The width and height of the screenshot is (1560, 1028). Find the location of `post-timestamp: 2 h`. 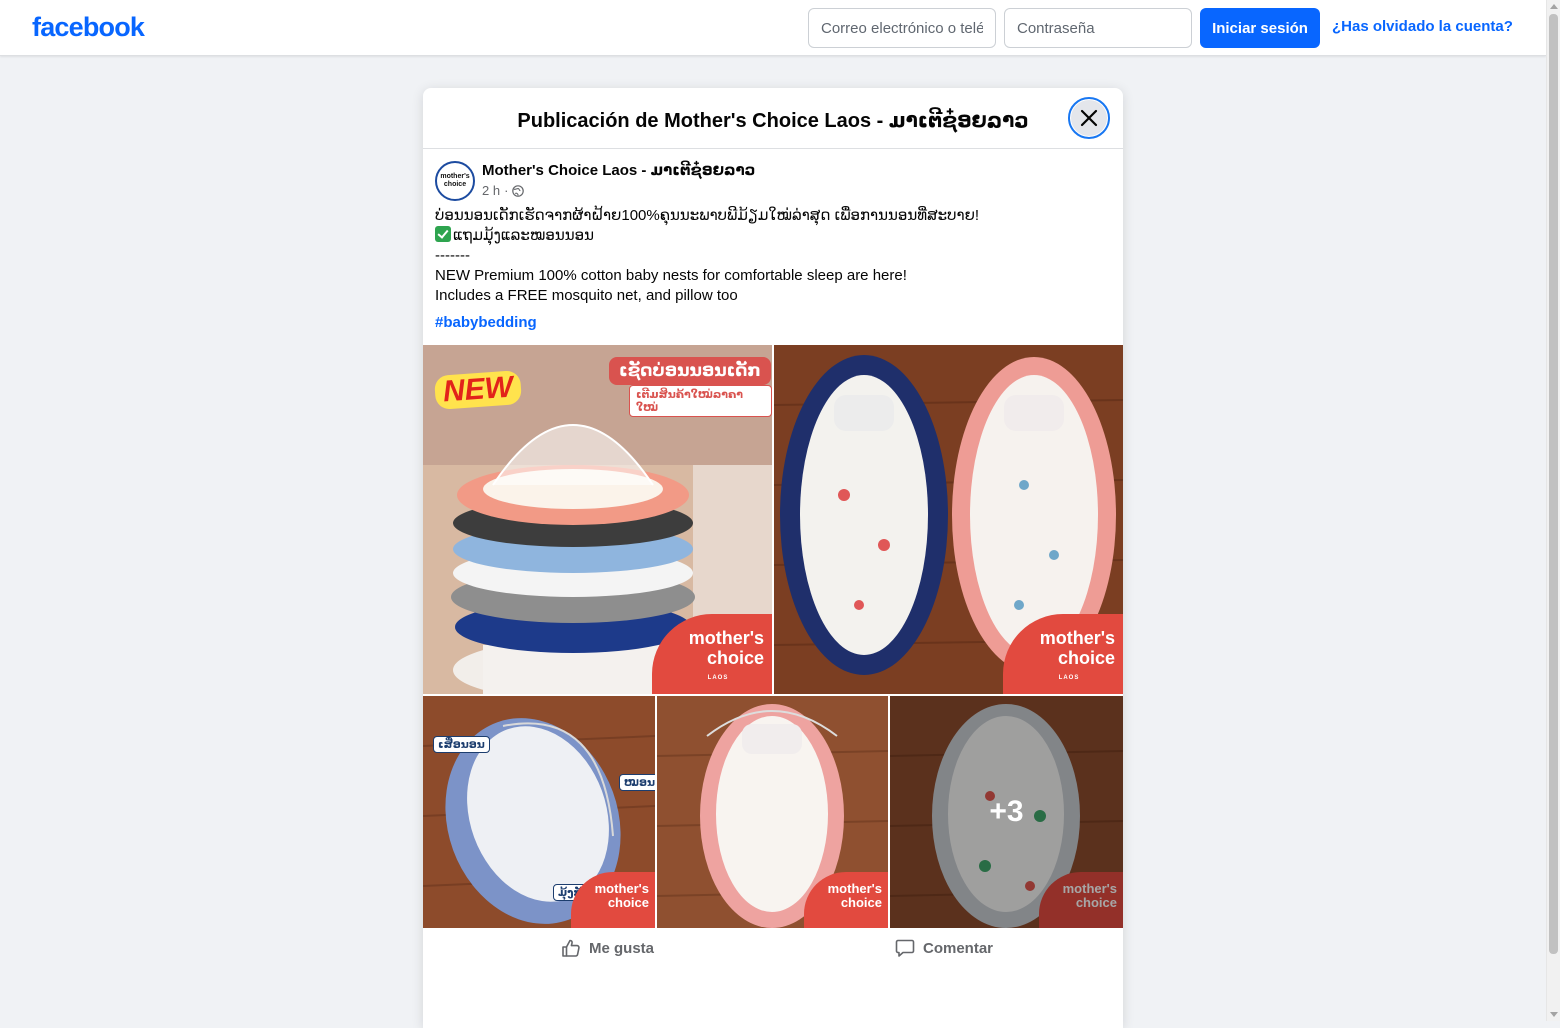

post-timestamp: 2 h is located at coordinates (491, 190).